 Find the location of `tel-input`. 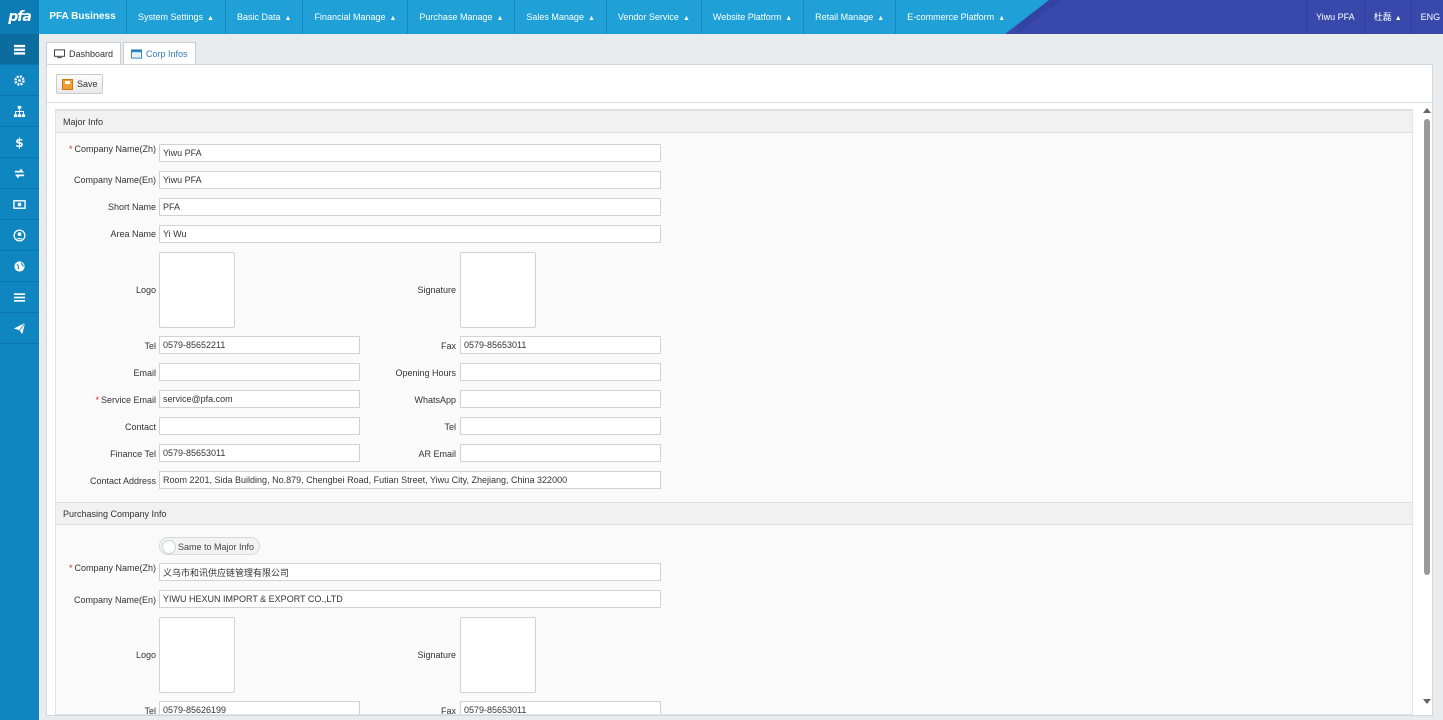

tel-input is located at coordinates (259, 345).